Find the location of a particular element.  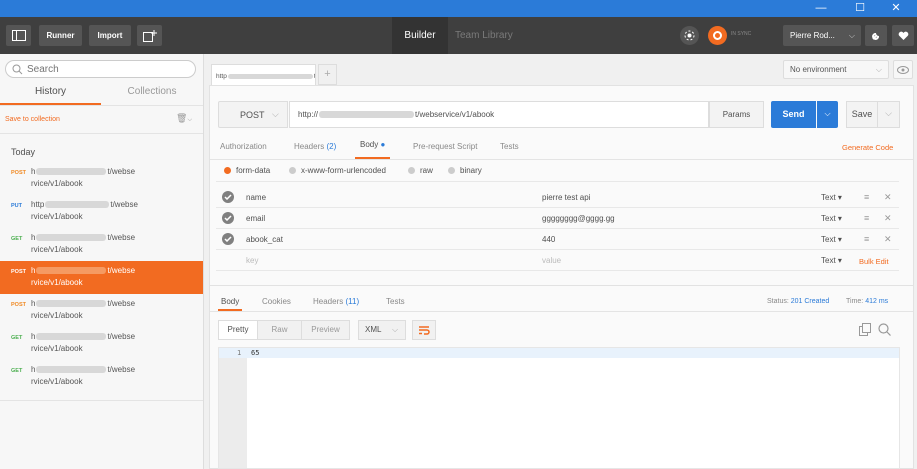

view-raw-button: Raw is located at coordinates (280, 330).